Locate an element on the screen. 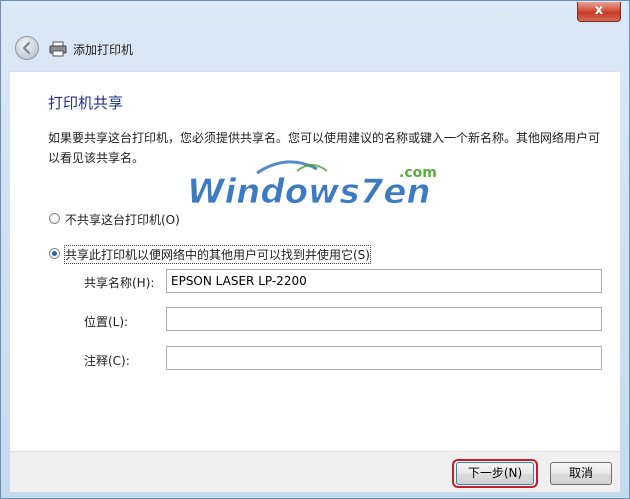  close-button: x is located at coordinates (599, 12).